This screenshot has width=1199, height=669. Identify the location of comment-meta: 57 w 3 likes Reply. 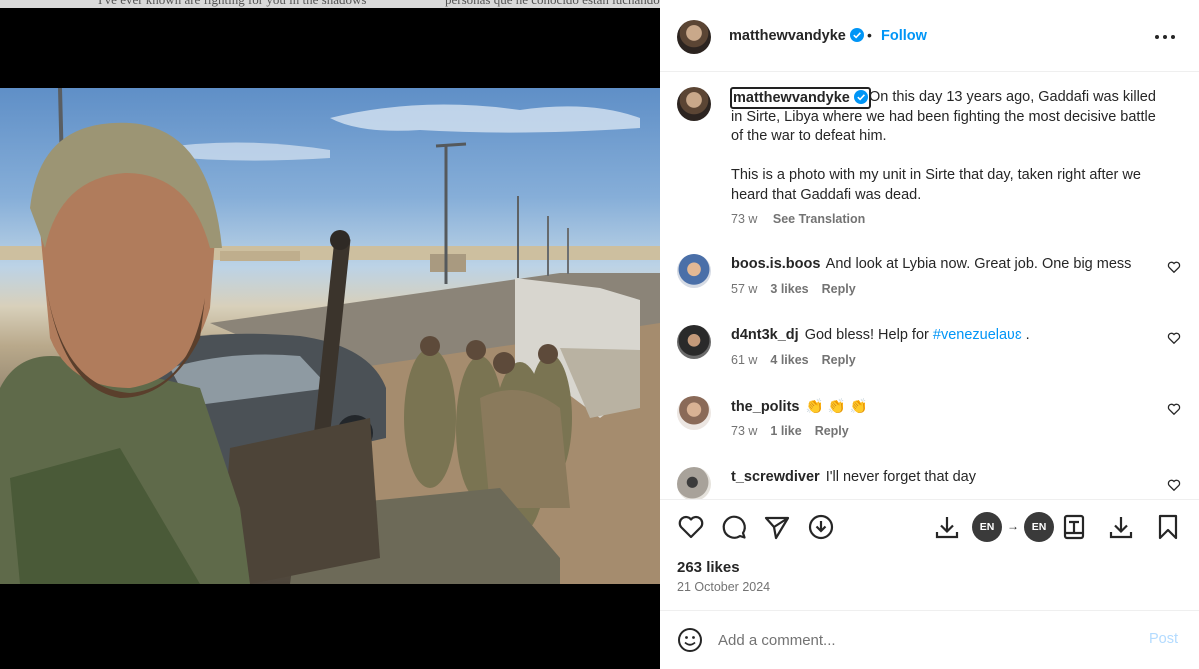
(800, 289).